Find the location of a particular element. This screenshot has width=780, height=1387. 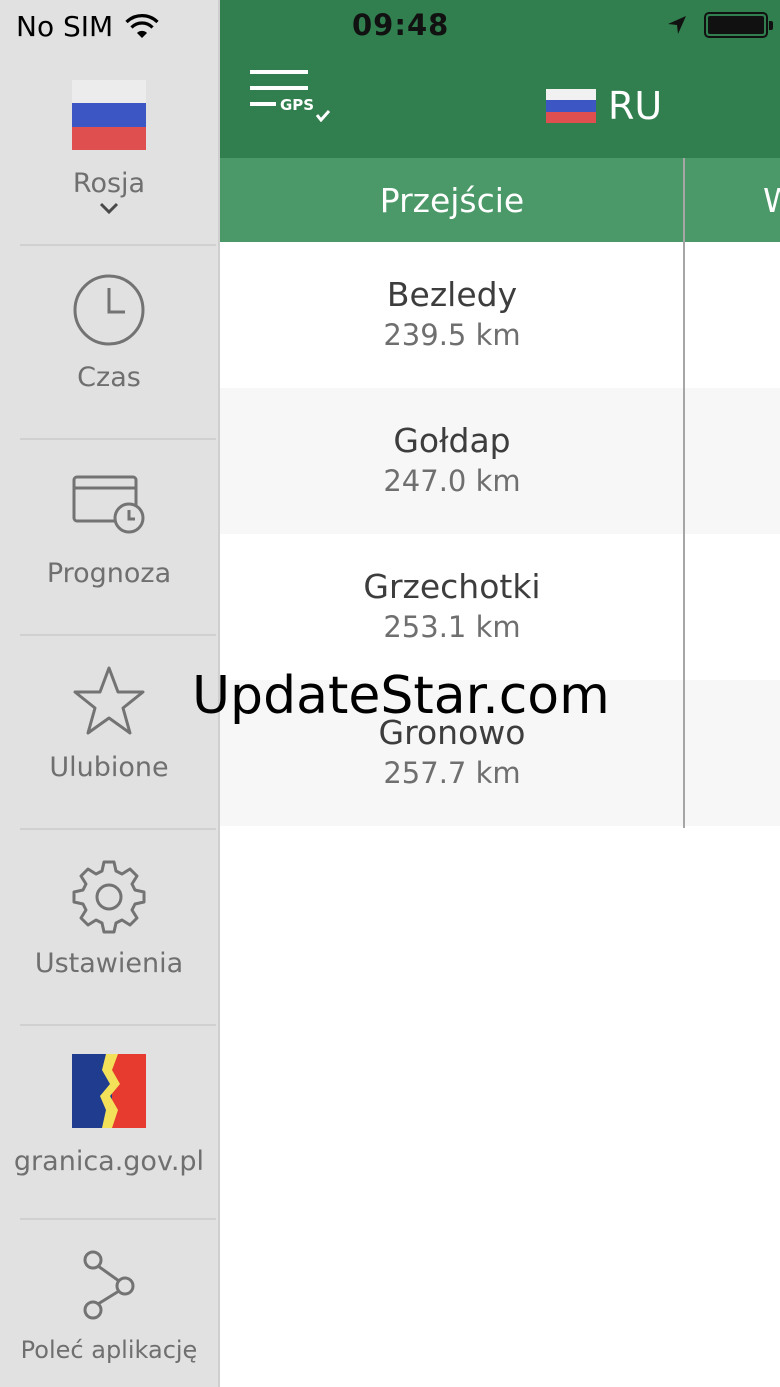

crossing-distance: 247.0 km is located at coordinates (452, 481).